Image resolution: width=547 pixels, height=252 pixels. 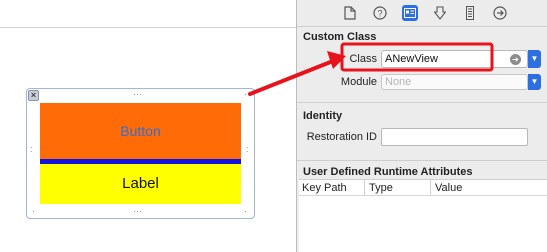 I want to click on module-combobox: None ▼, so click(x=461, y=82).